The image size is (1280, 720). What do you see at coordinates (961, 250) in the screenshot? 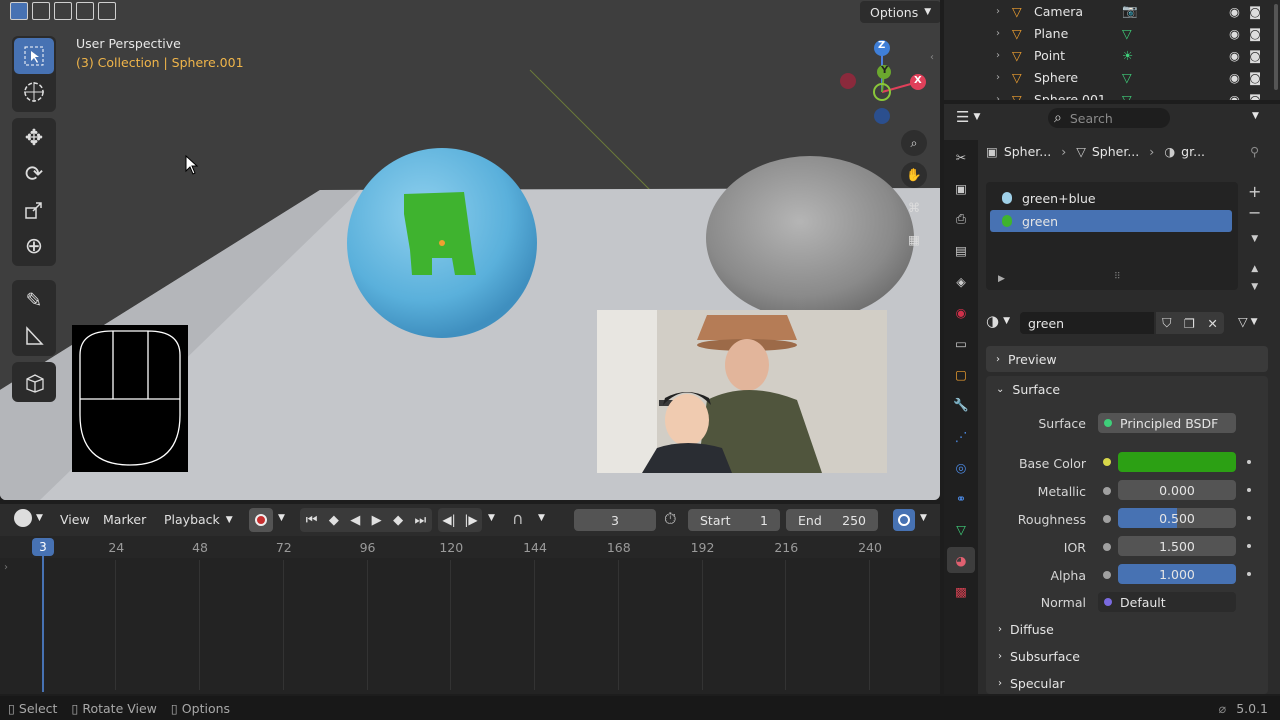
I see `view-layer-tab-icon: ▤` at bounding box center [961, 250].